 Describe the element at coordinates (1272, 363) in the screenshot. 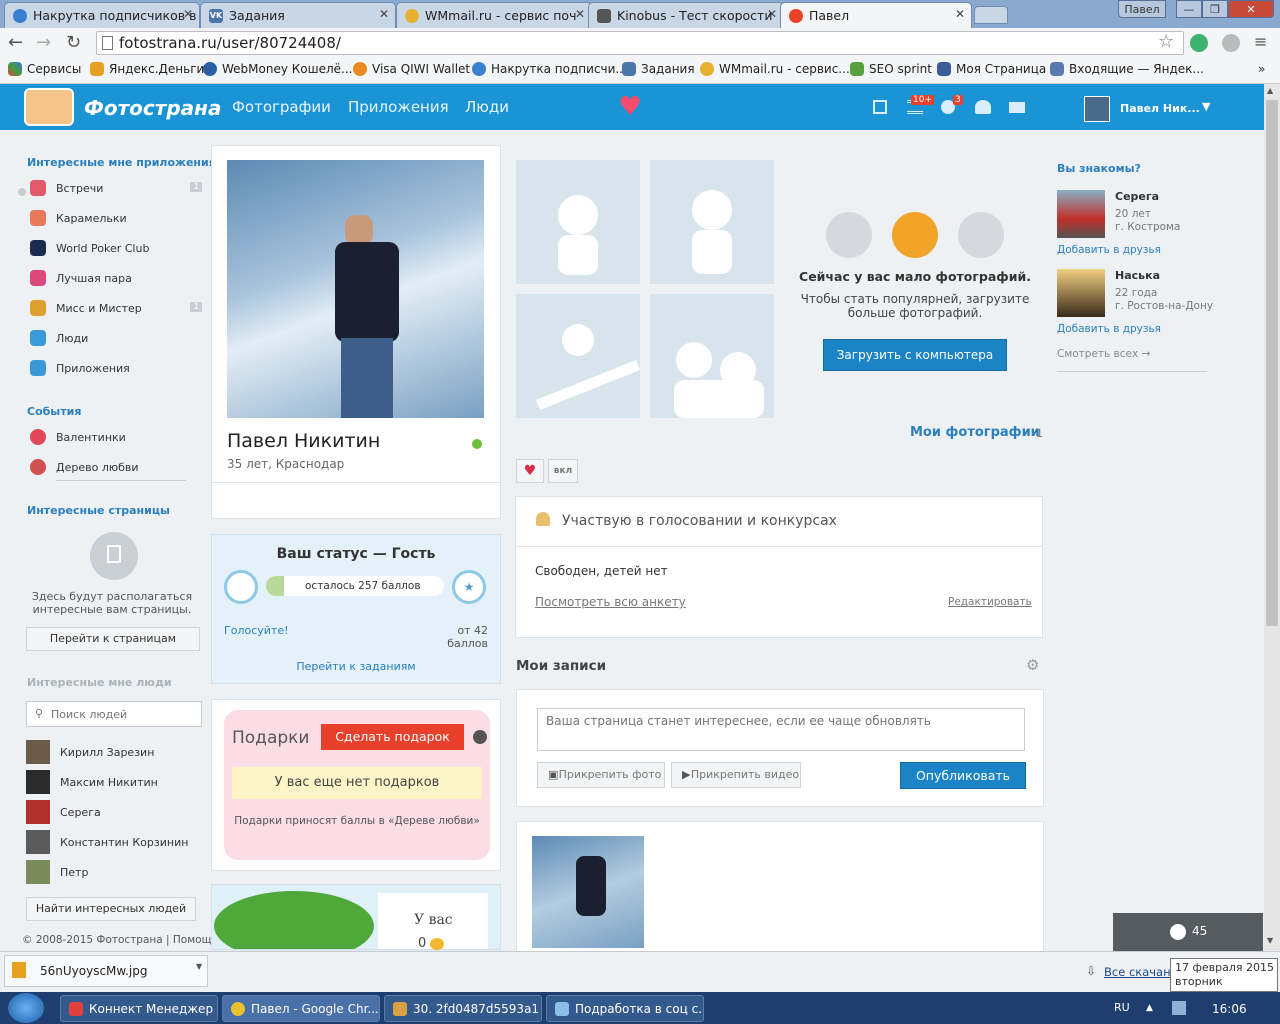

I see `scrollbar-thumb` at that location.